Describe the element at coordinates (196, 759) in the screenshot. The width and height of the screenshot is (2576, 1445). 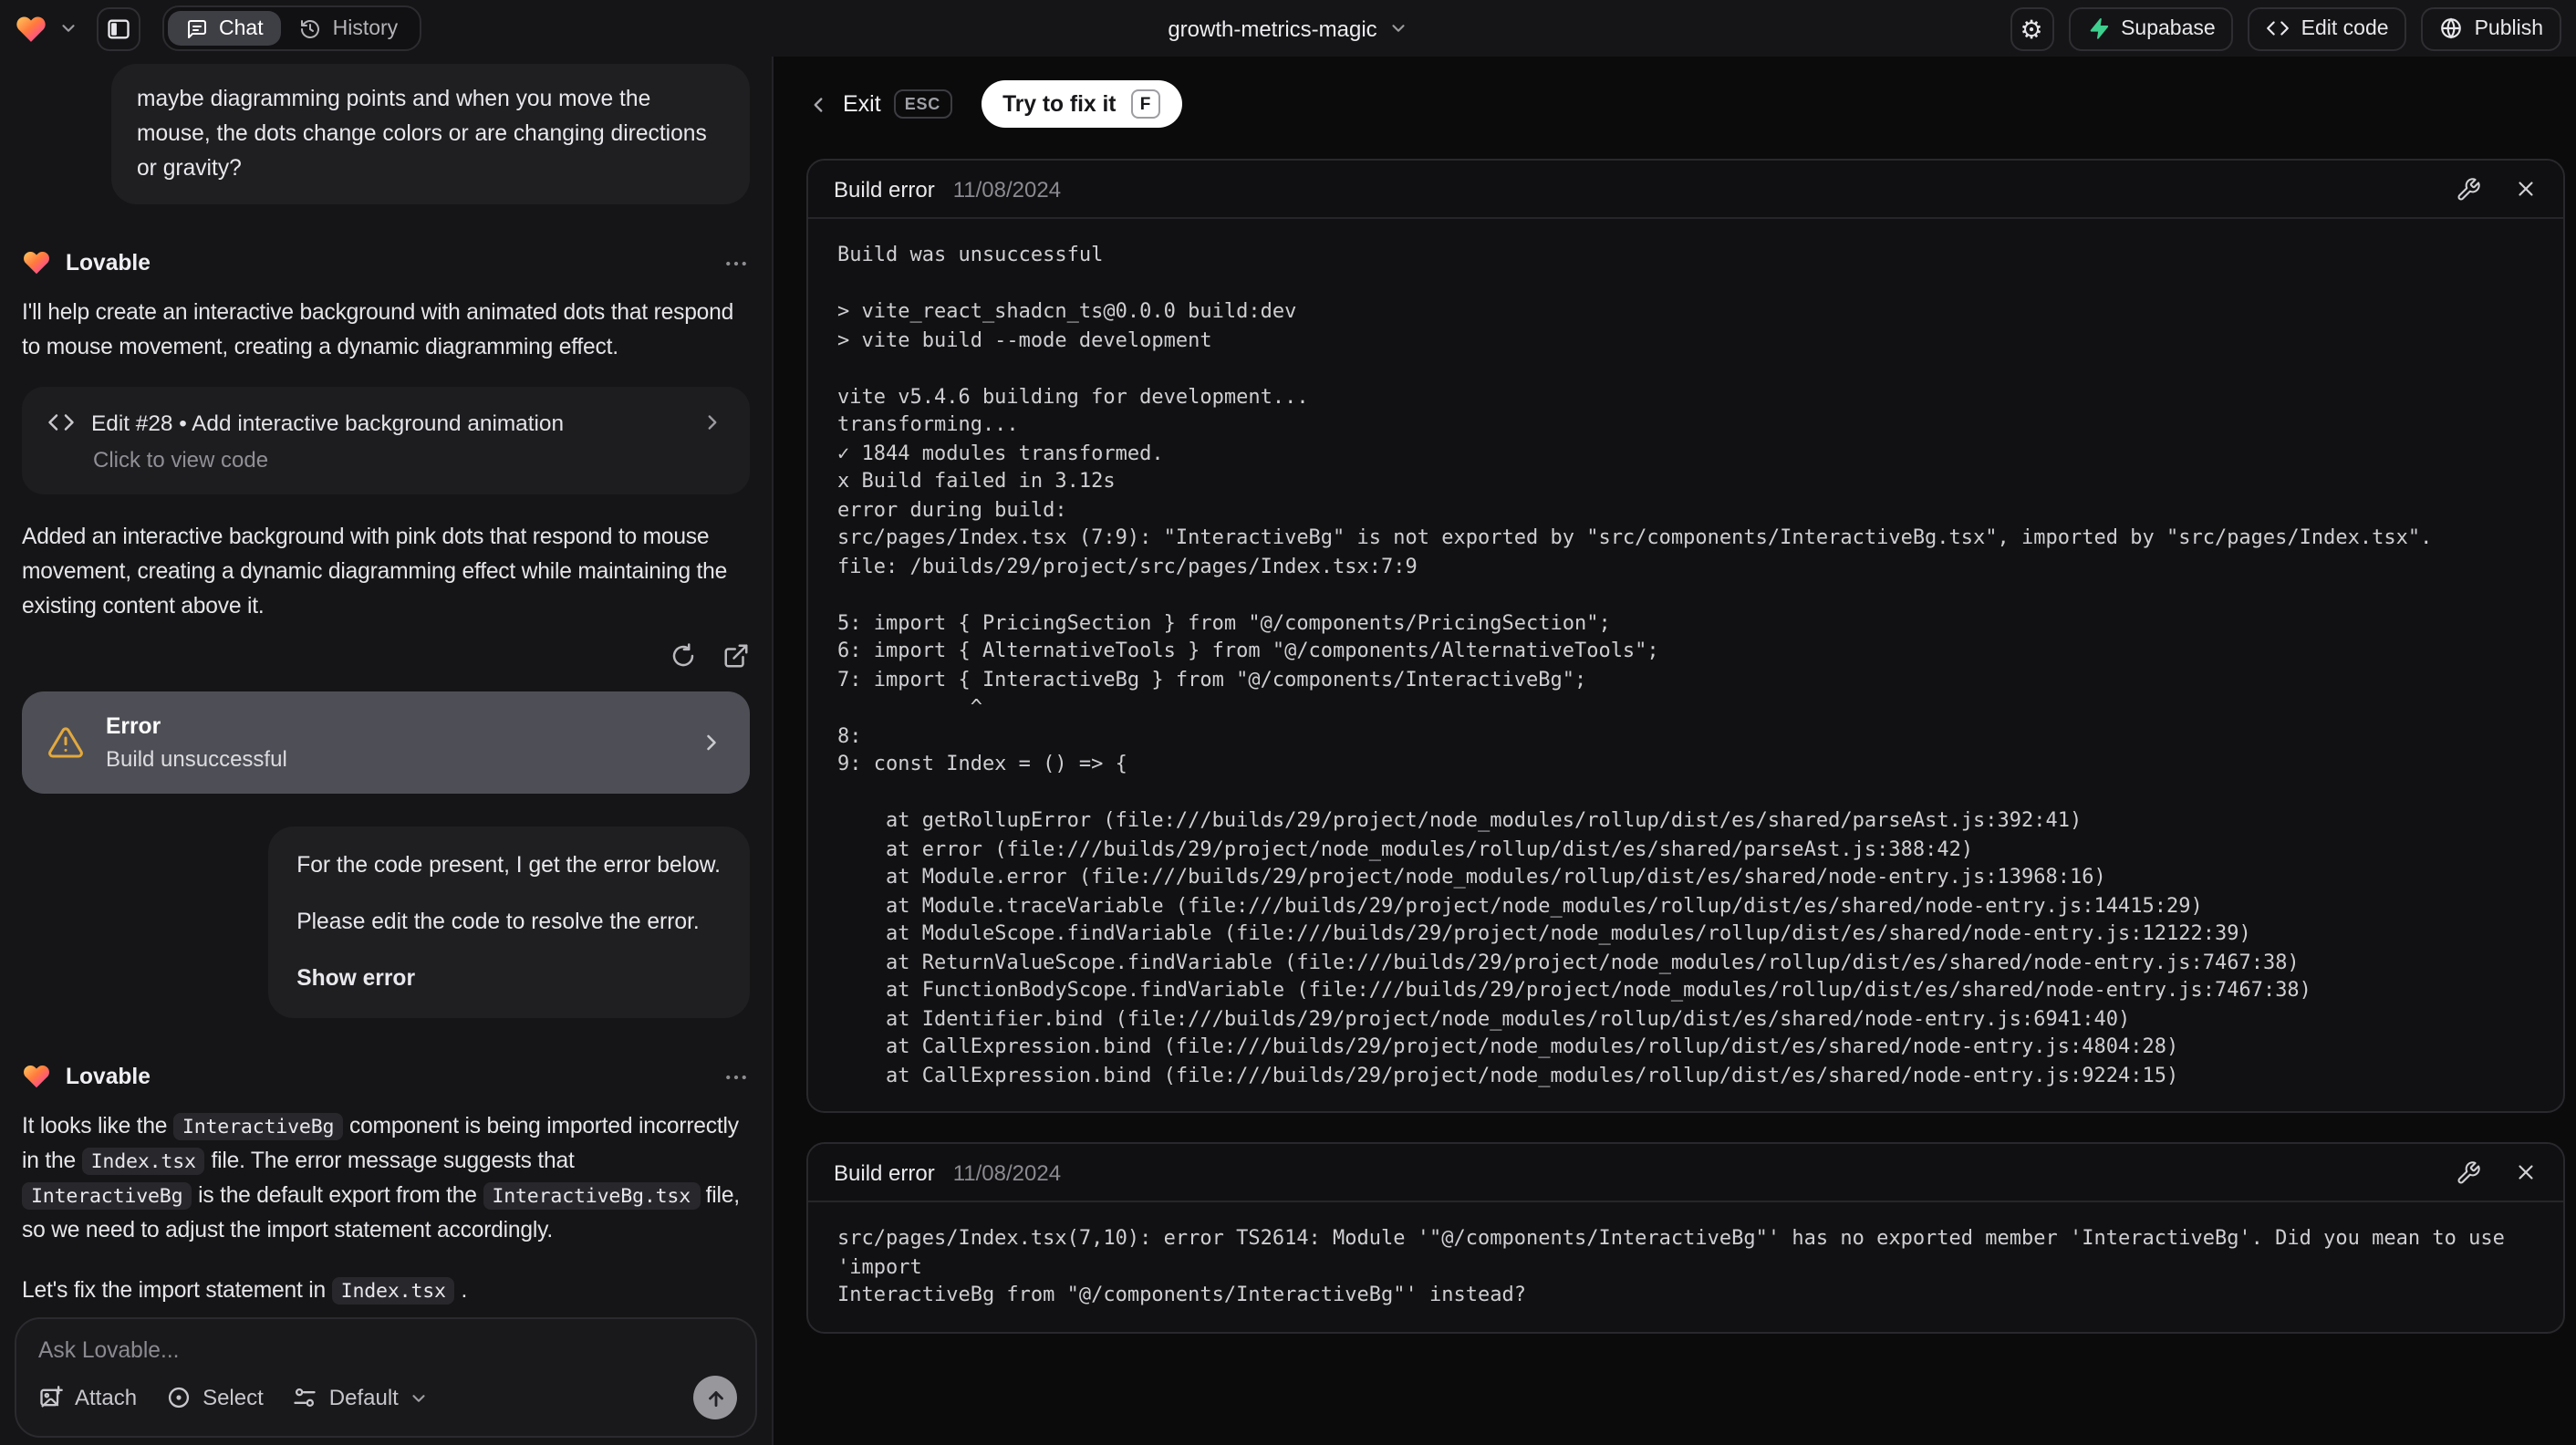
I see `error-card-subtitle: Build unsuccessful` at that location.